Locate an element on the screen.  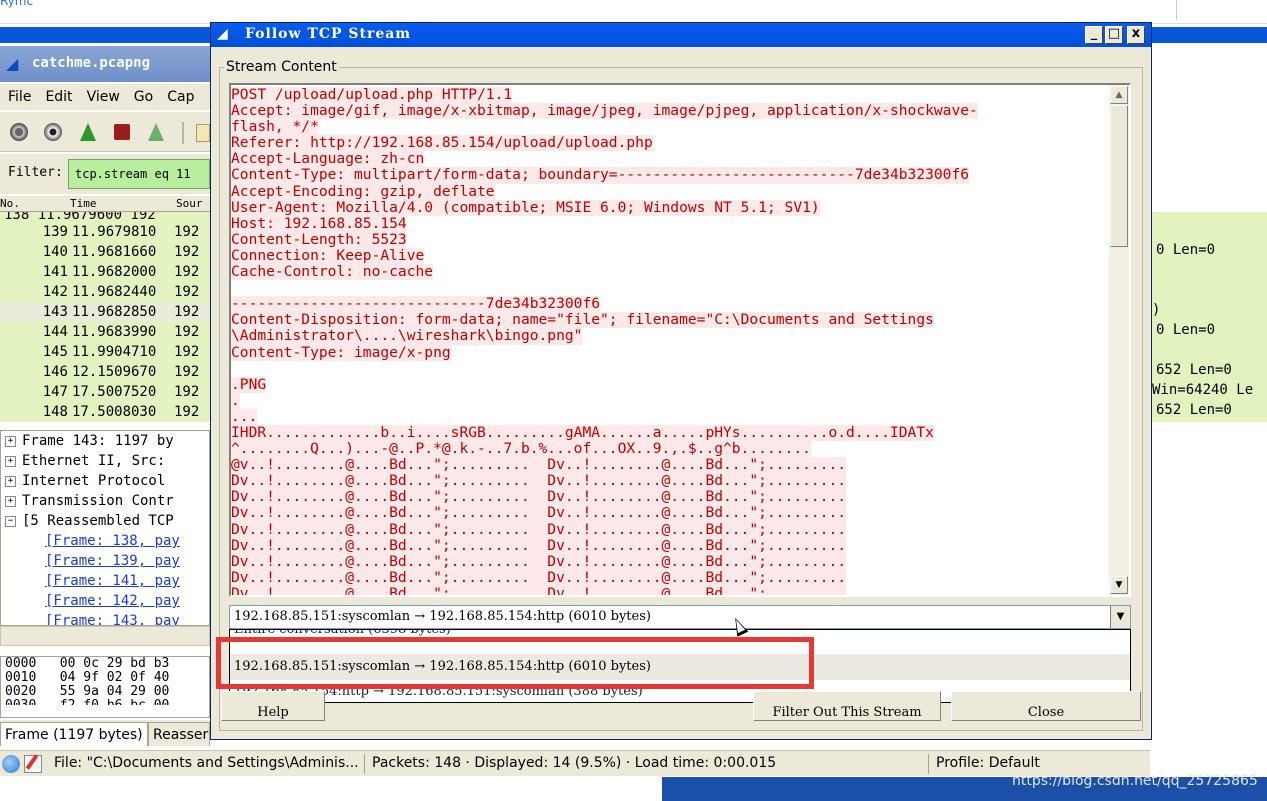
stream-line-text: Accept-Language: zh-cn is located at coordinates (328, 159).